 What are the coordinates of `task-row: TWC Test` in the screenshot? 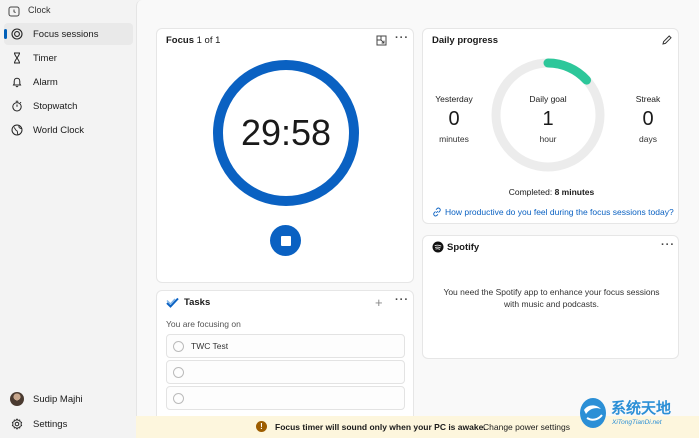 It's located at (285, 346).